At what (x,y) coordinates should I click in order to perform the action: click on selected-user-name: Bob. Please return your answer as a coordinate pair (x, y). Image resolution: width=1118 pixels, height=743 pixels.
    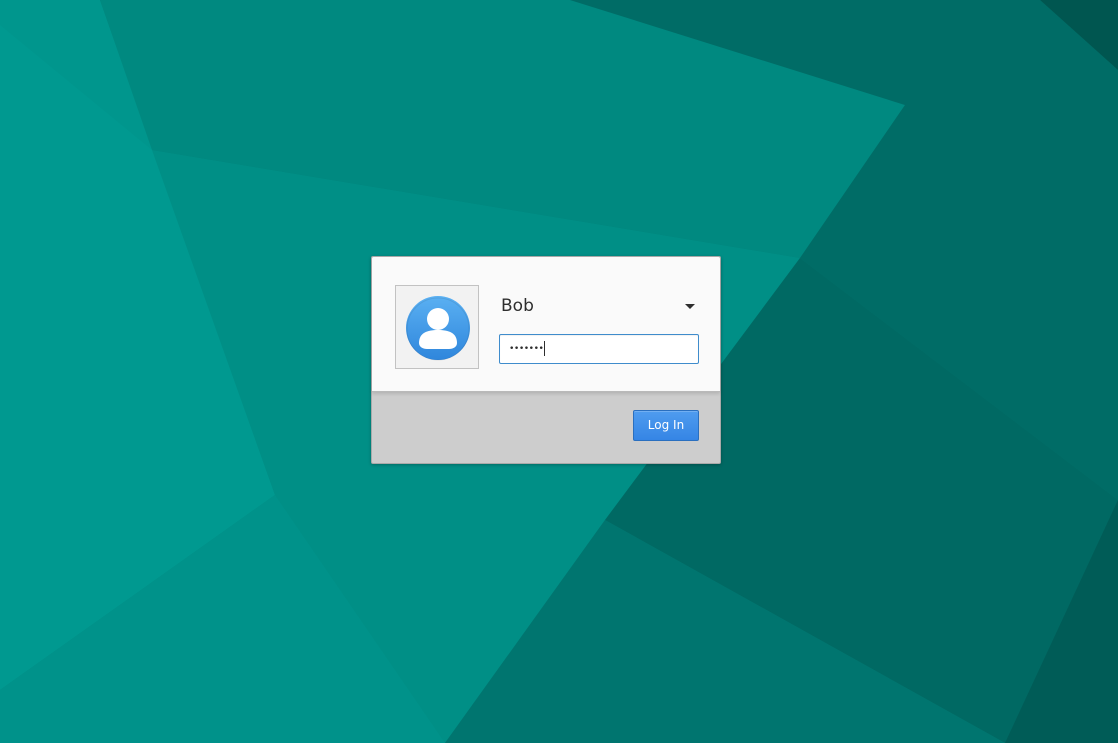
    Looking at the image, I should click on (517, 306).